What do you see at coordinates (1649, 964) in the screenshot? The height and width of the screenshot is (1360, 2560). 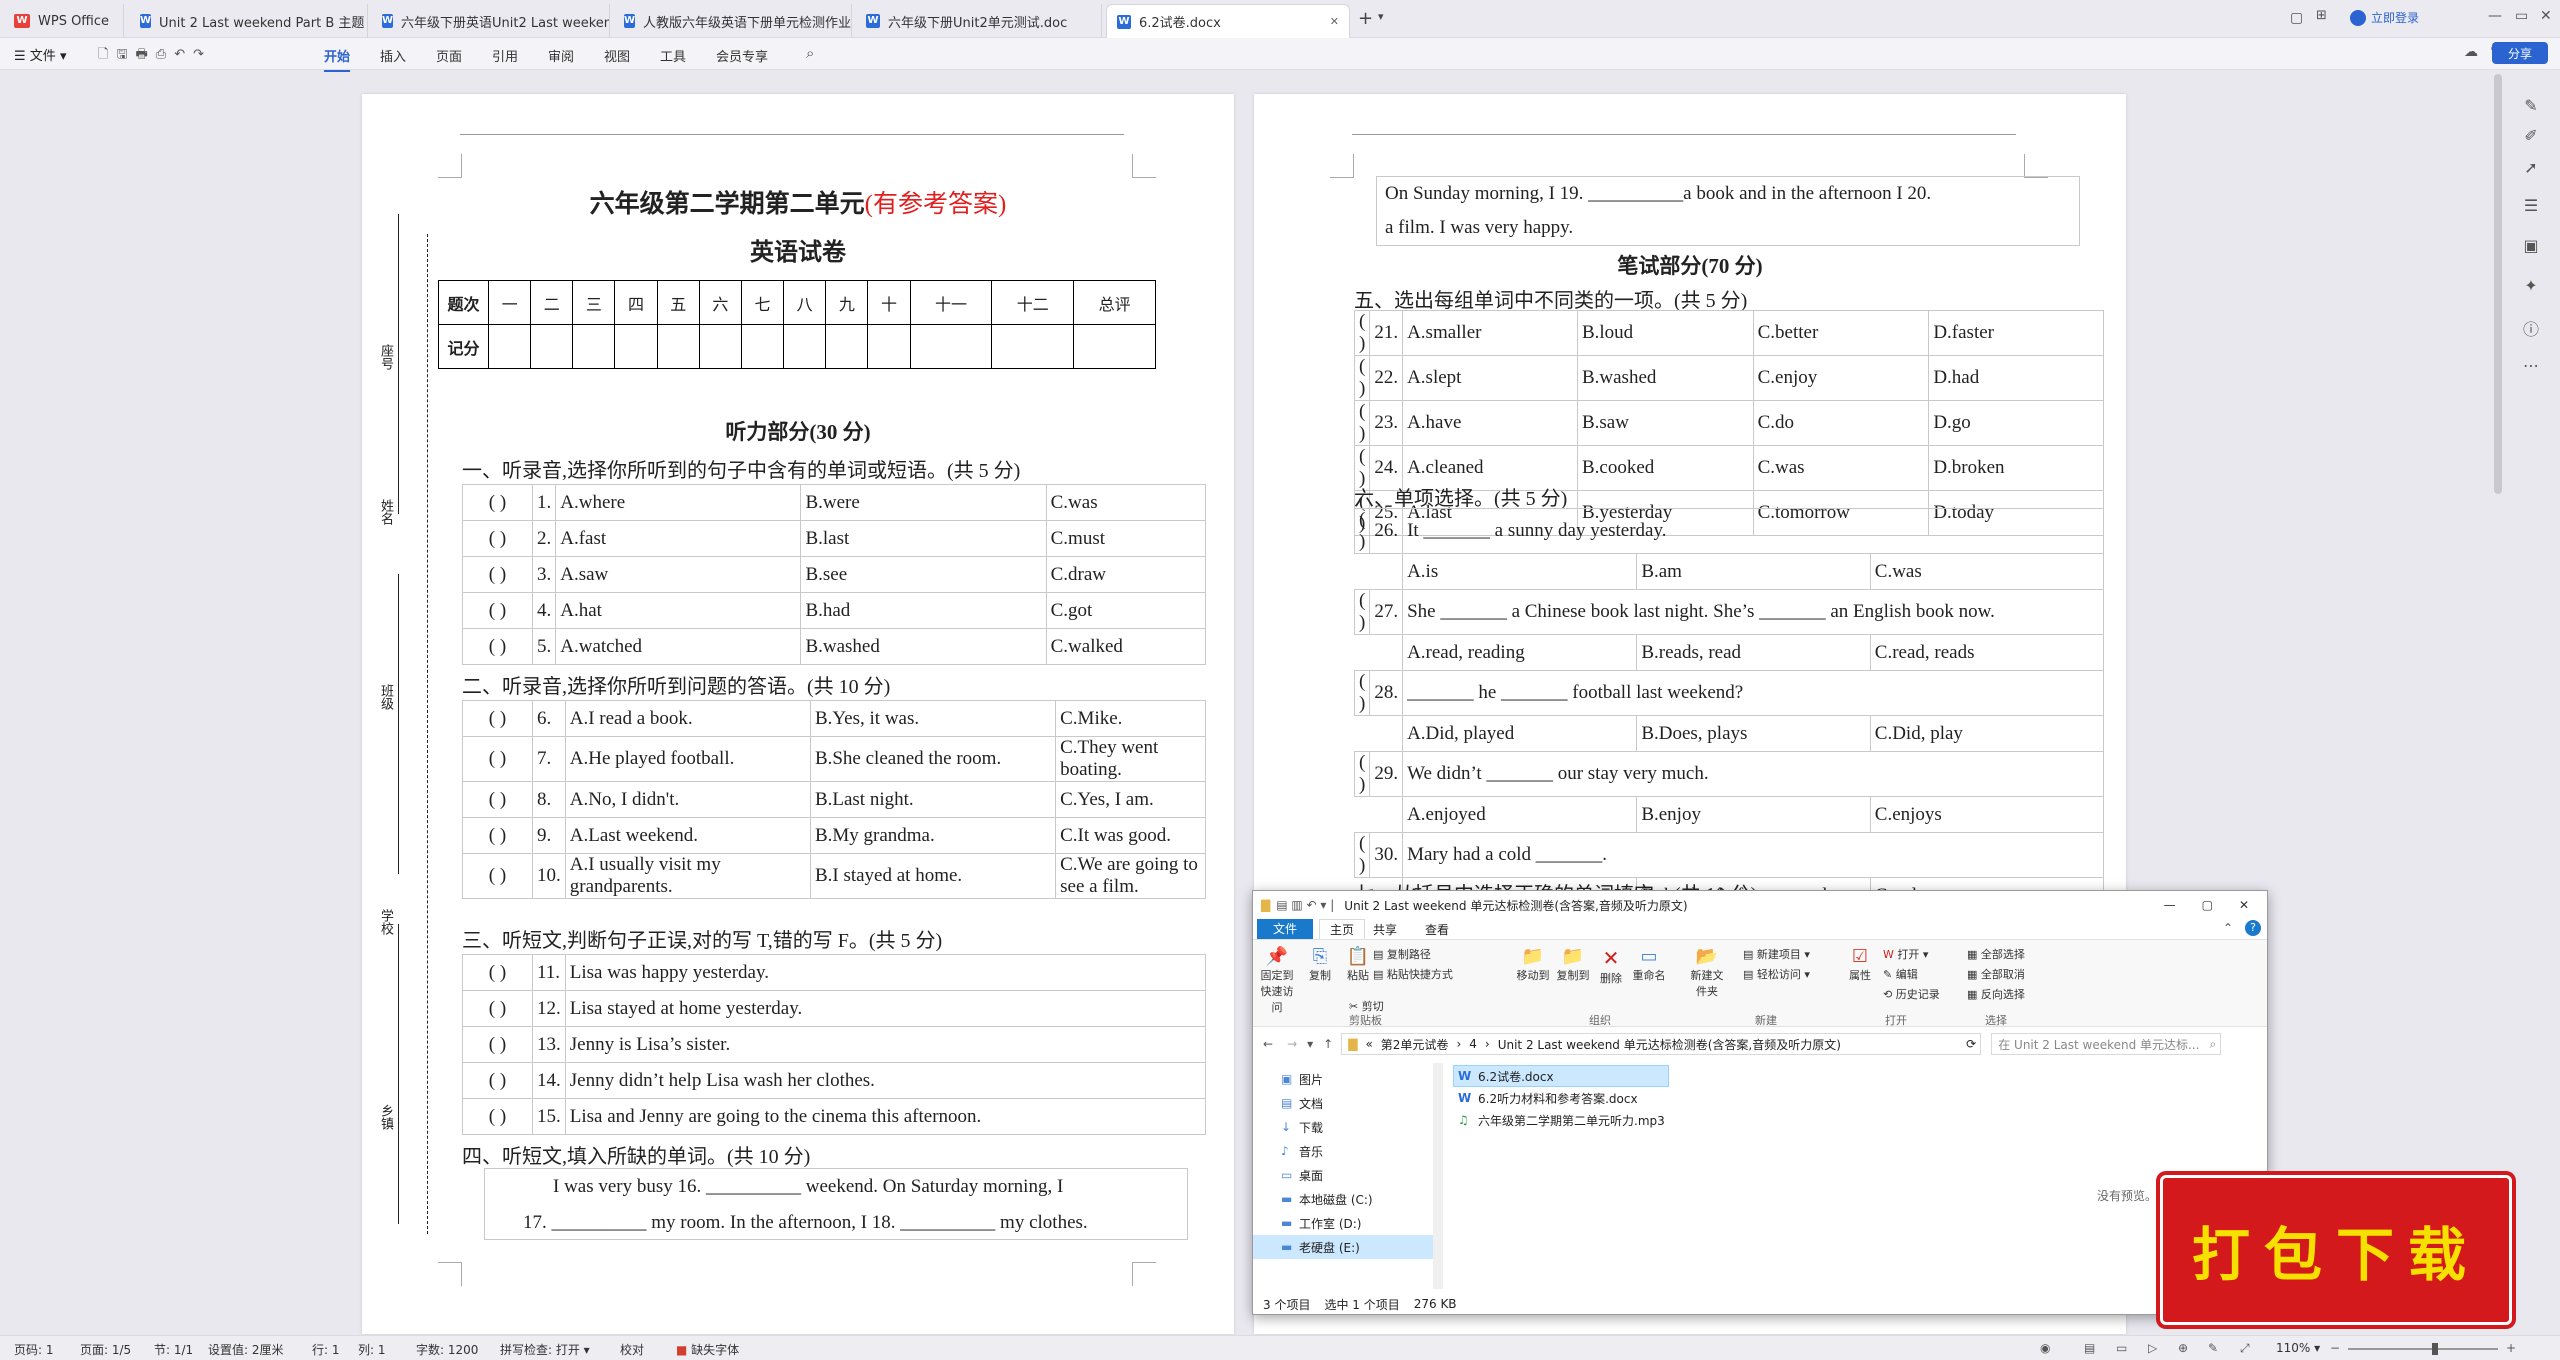 I see `rename-button: ▭ 重命名` at bounding box center [1649, 964].